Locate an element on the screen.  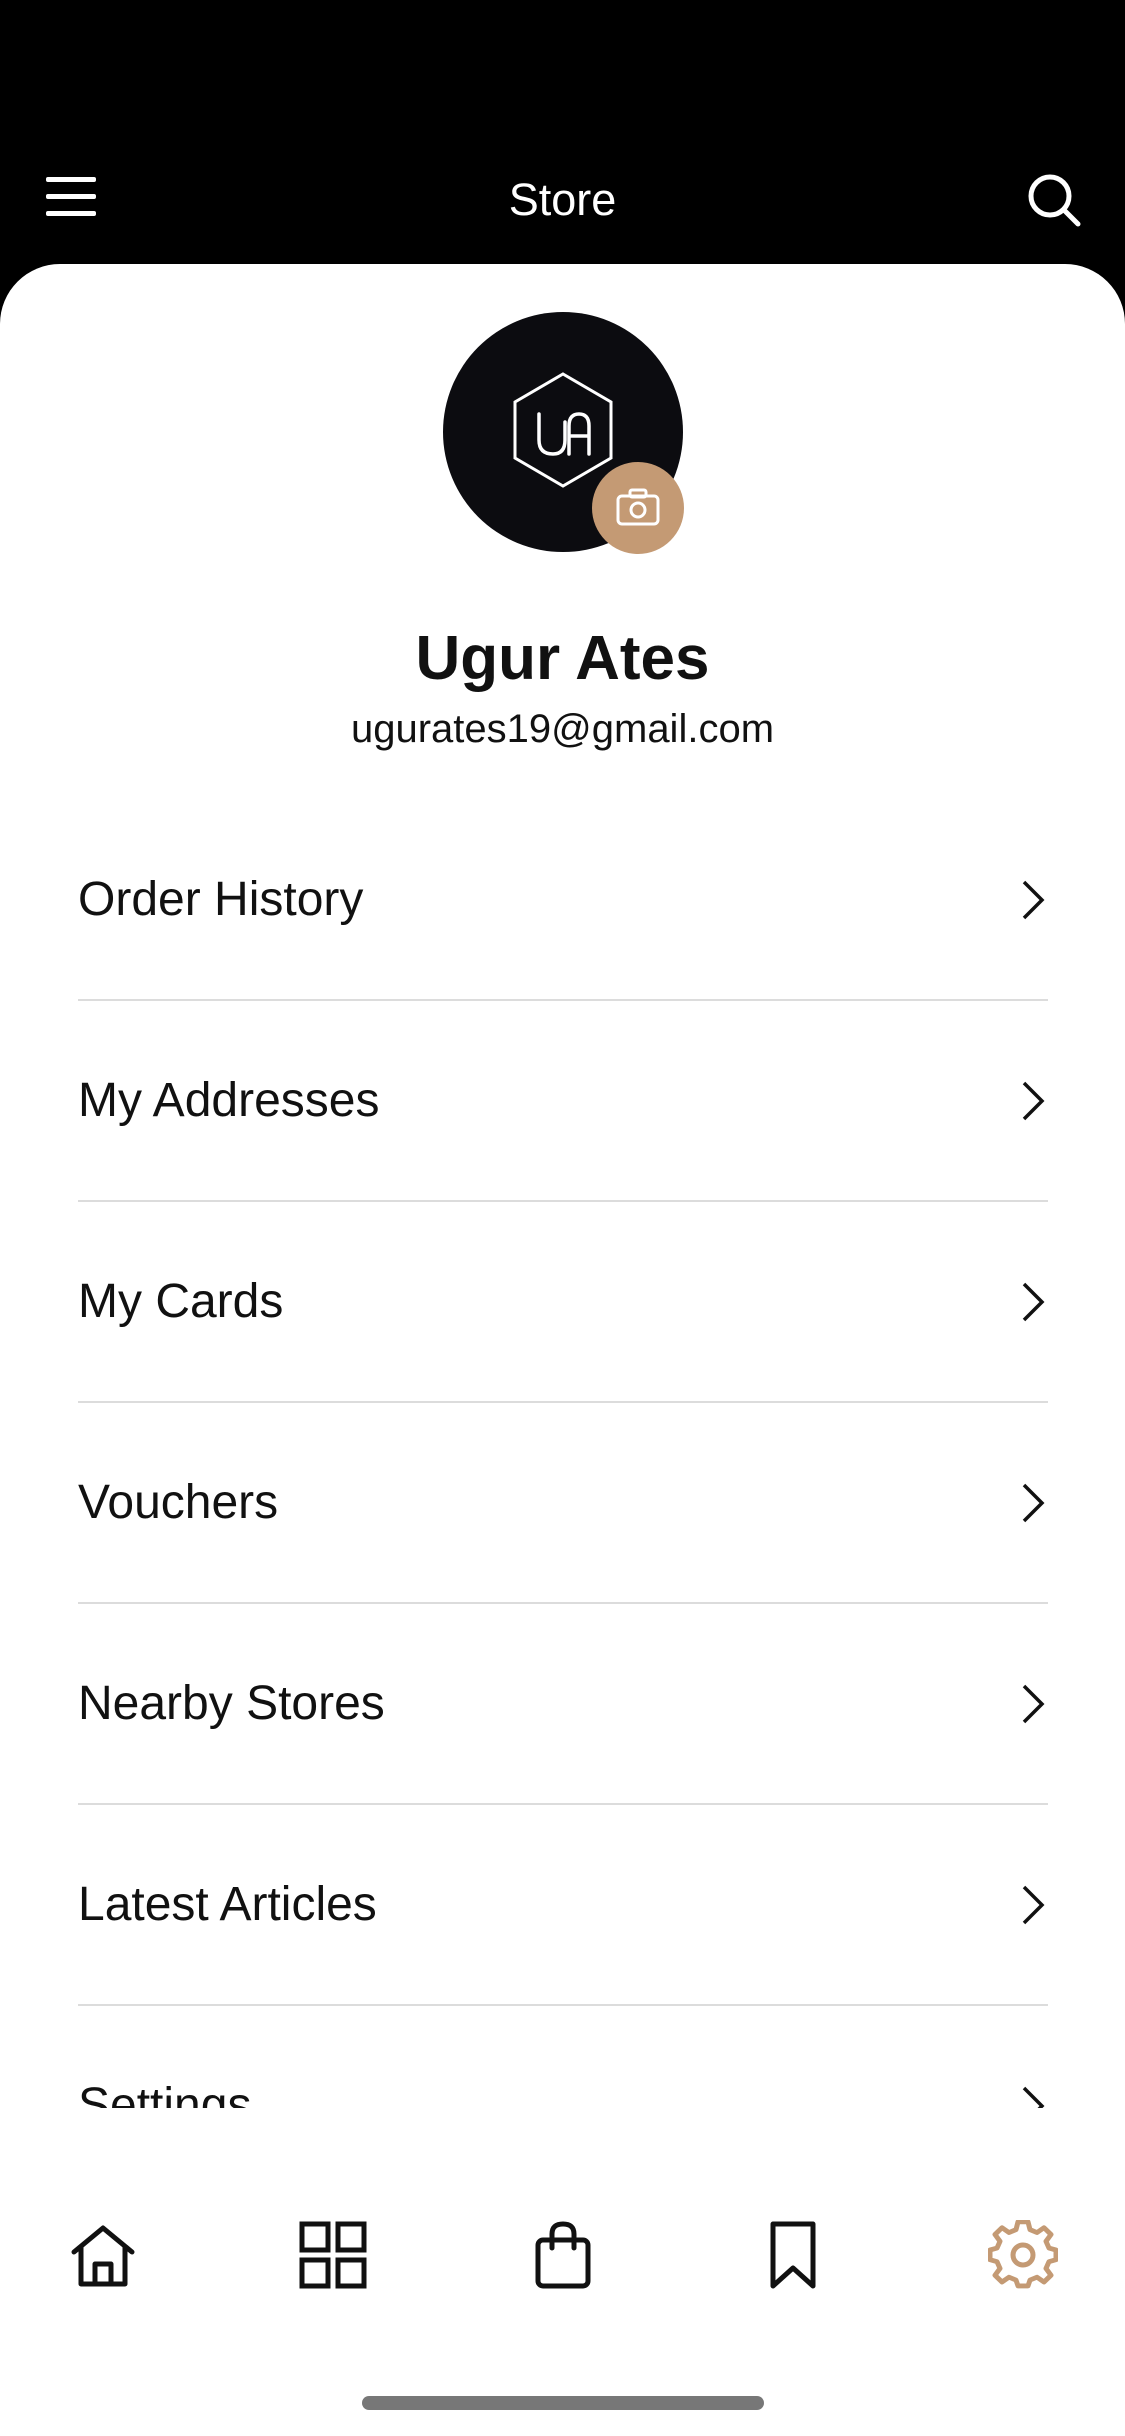
menu-item-label: My Cards is located at coordinates (181, 1301).